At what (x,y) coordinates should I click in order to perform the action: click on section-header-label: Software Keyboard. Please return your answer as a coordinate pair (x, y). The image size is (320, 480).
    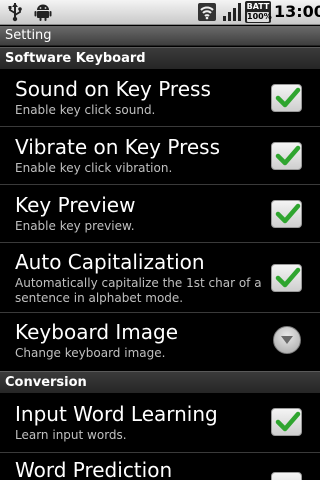
    Looking at the image, I should click on (75, 58).